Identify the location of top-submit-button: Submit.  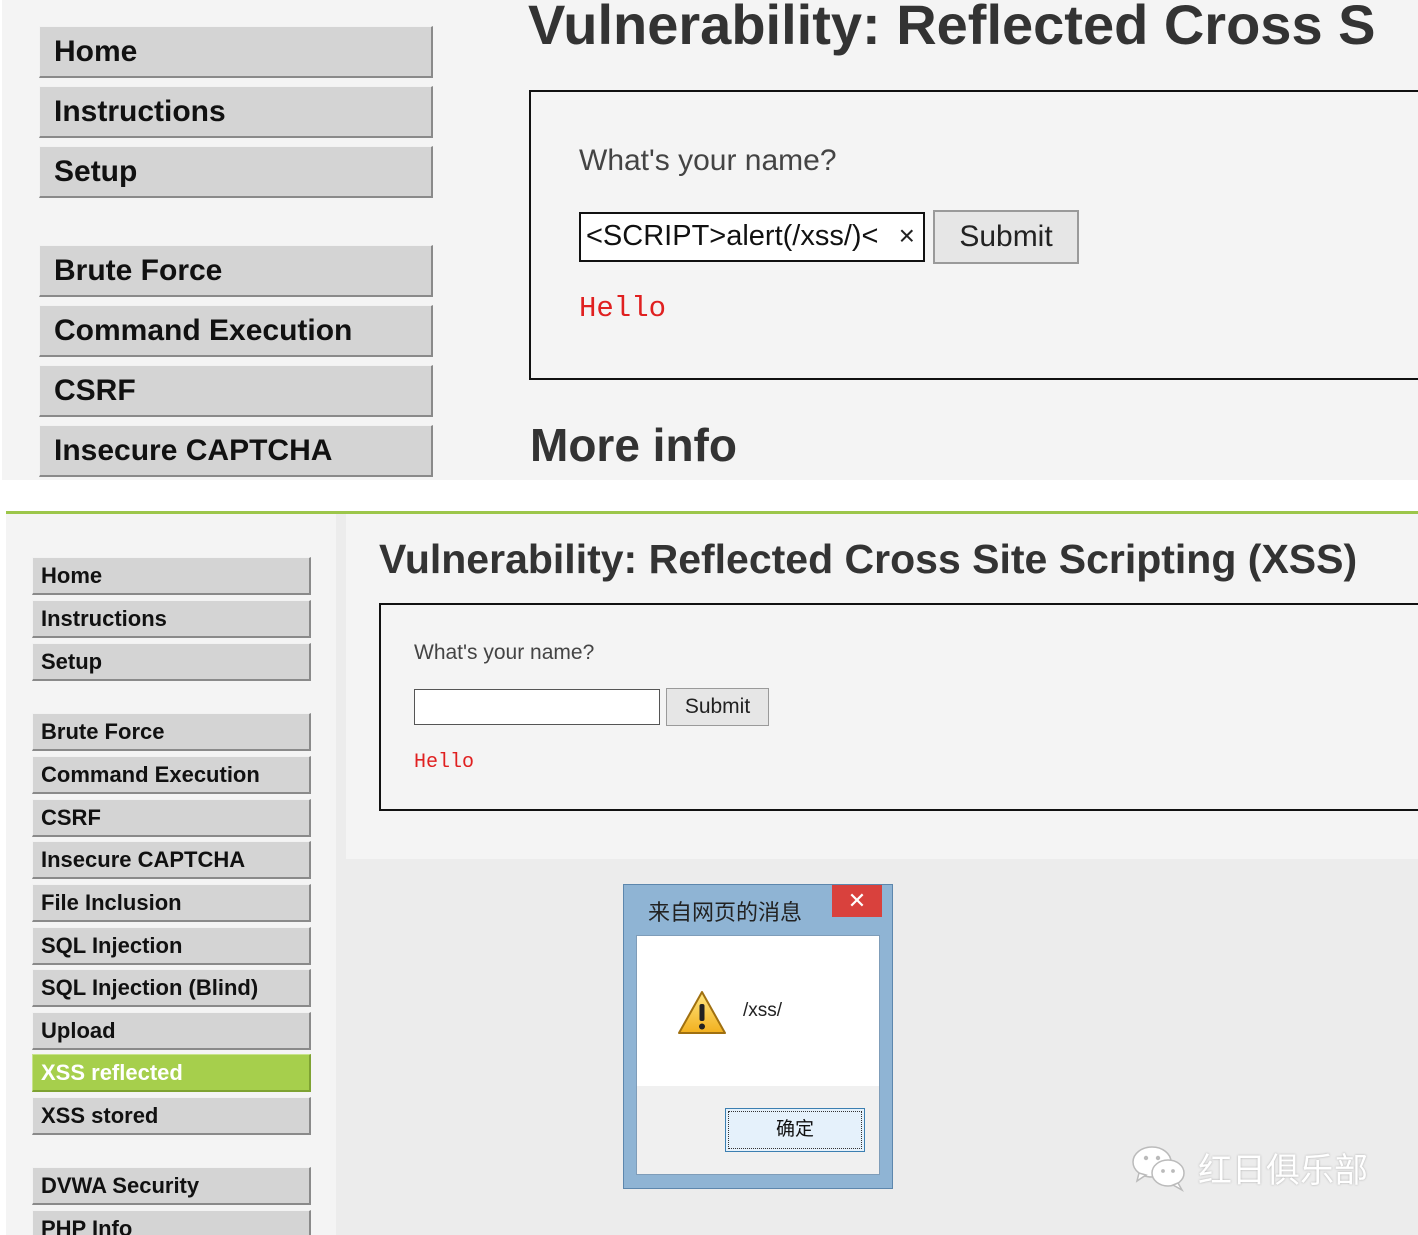
(1006, 237).